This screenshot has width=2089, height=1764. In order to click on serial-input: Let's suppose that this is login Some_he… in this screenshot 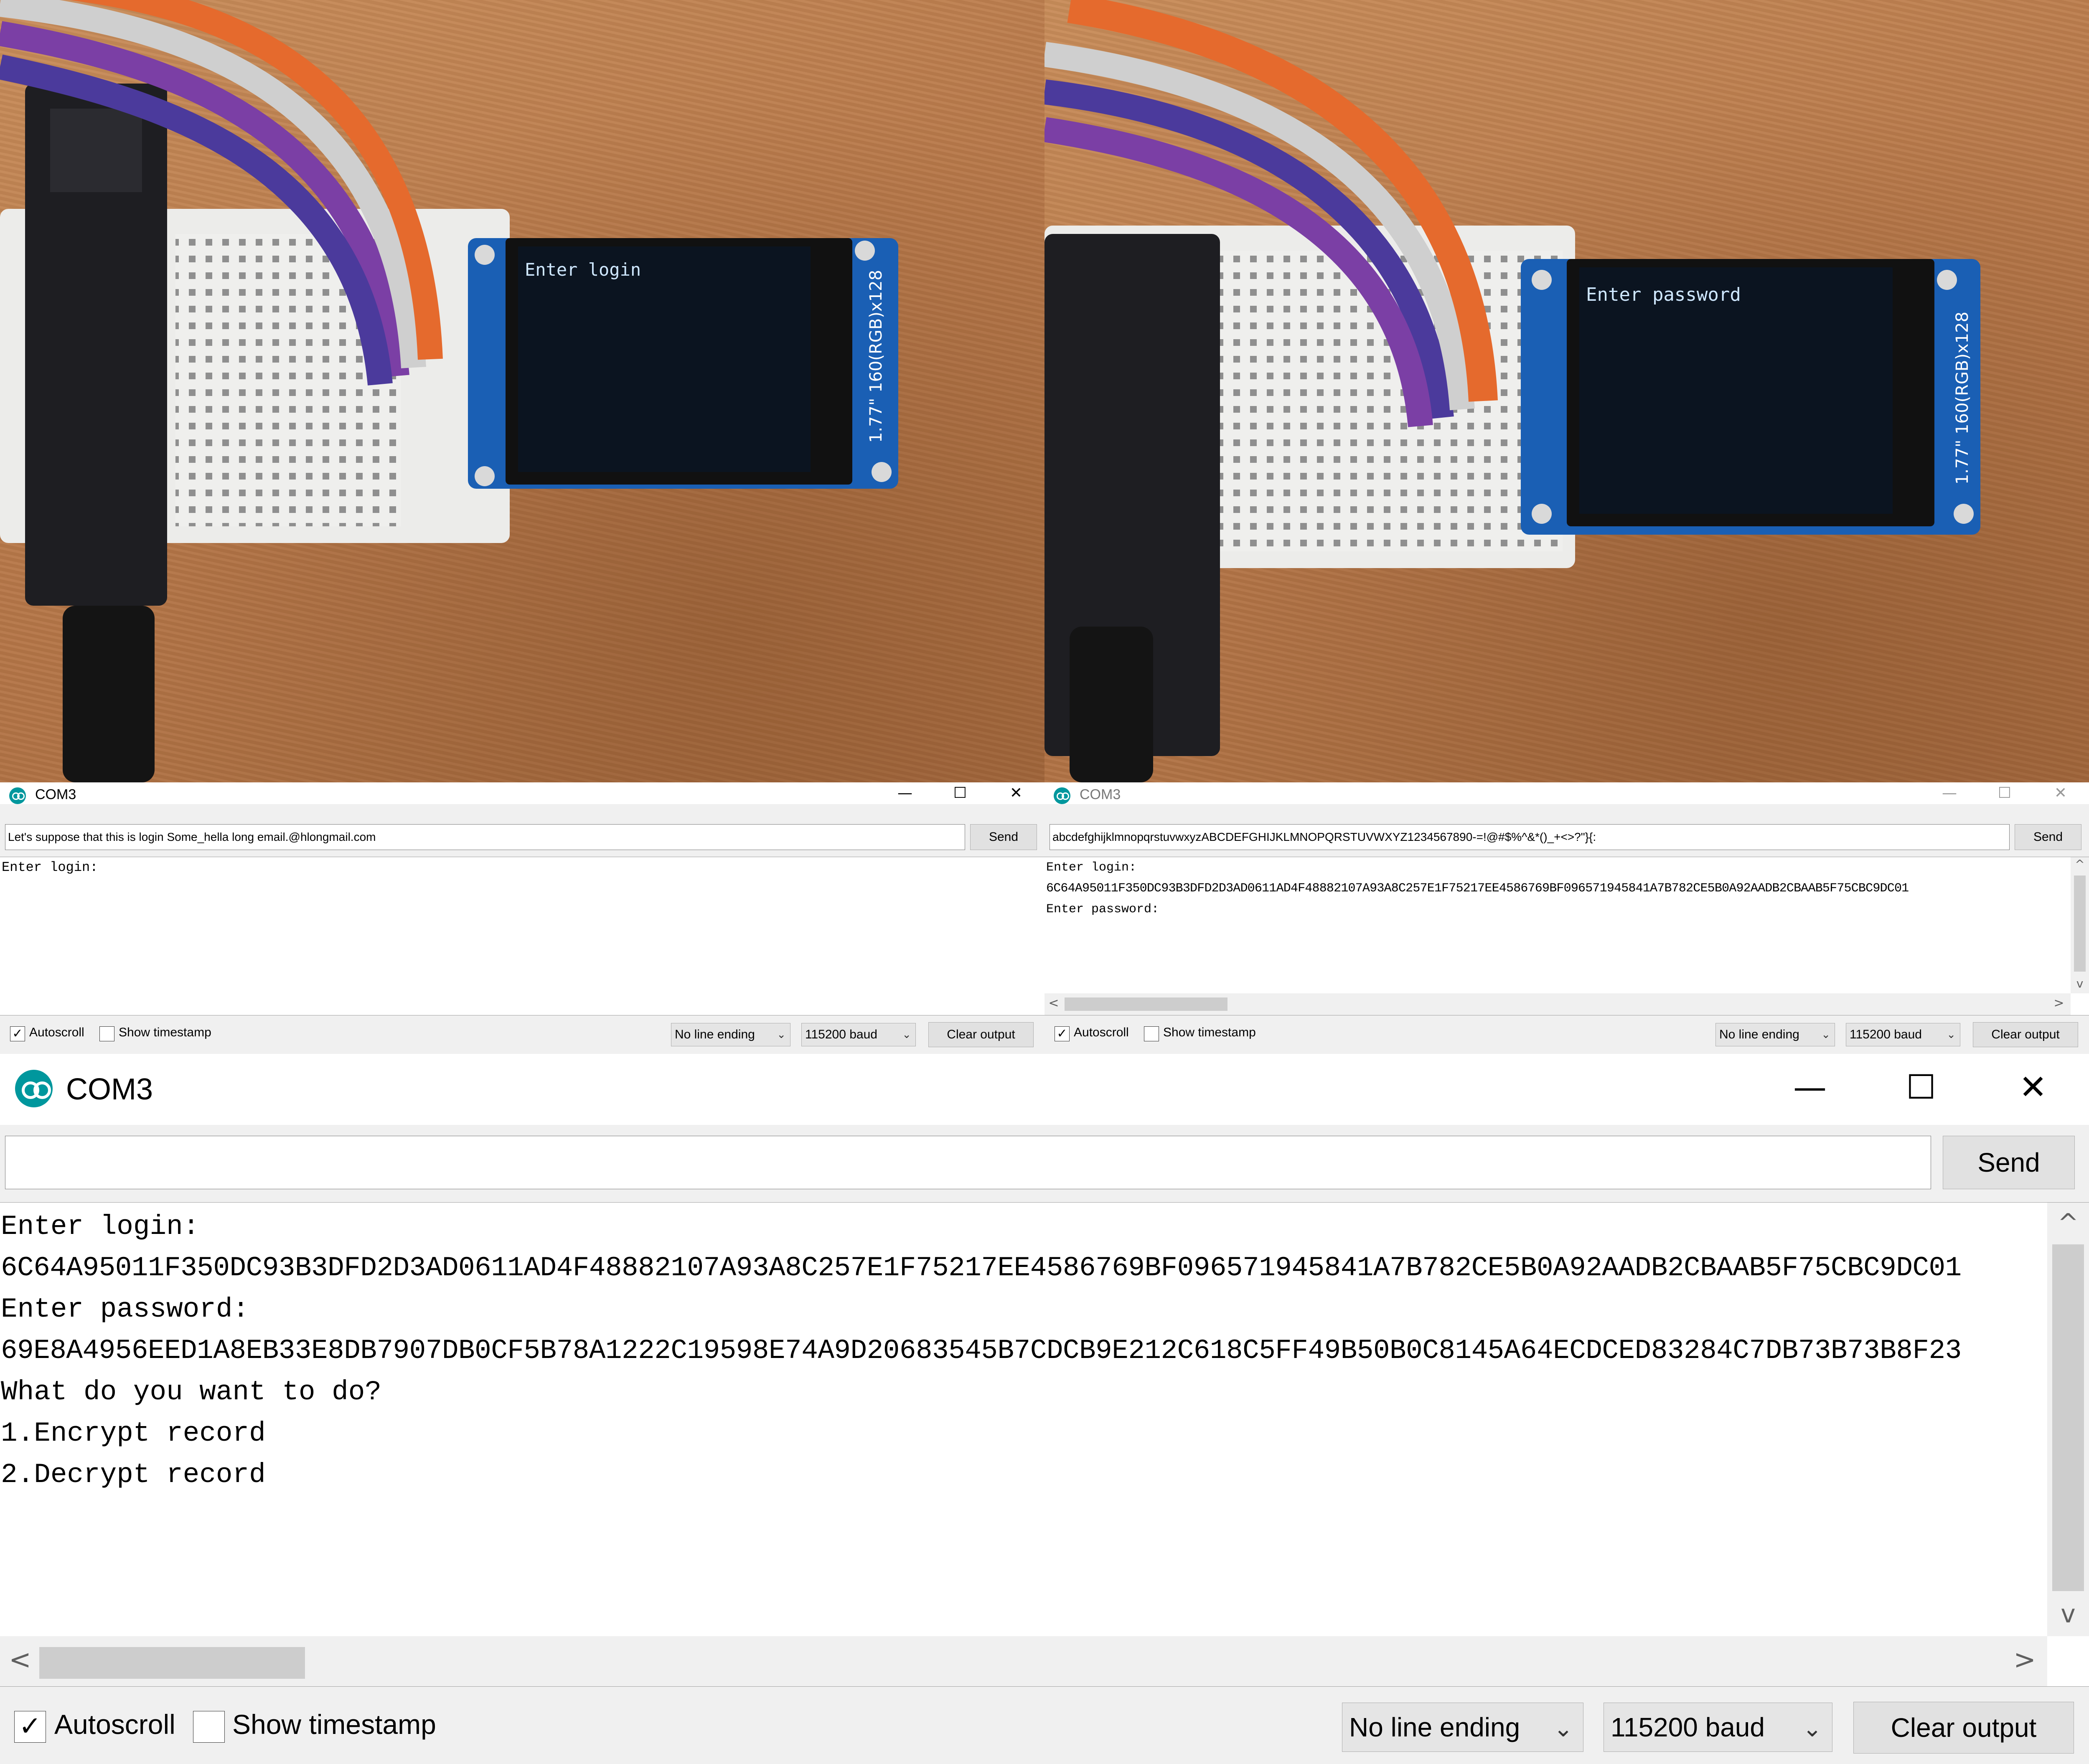, I will do `click(485, 837)`.